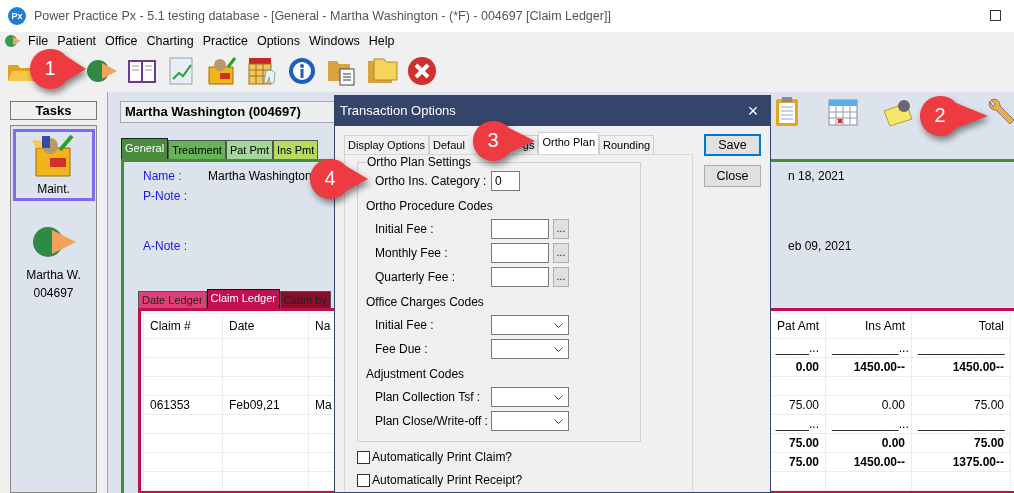 Image resolution: width=1014 pixels, height=493 pixels. Describe the element at coordinates (432, 421) in the screenshot. I see `field-label: Plan Close/Write-off :` at that location.